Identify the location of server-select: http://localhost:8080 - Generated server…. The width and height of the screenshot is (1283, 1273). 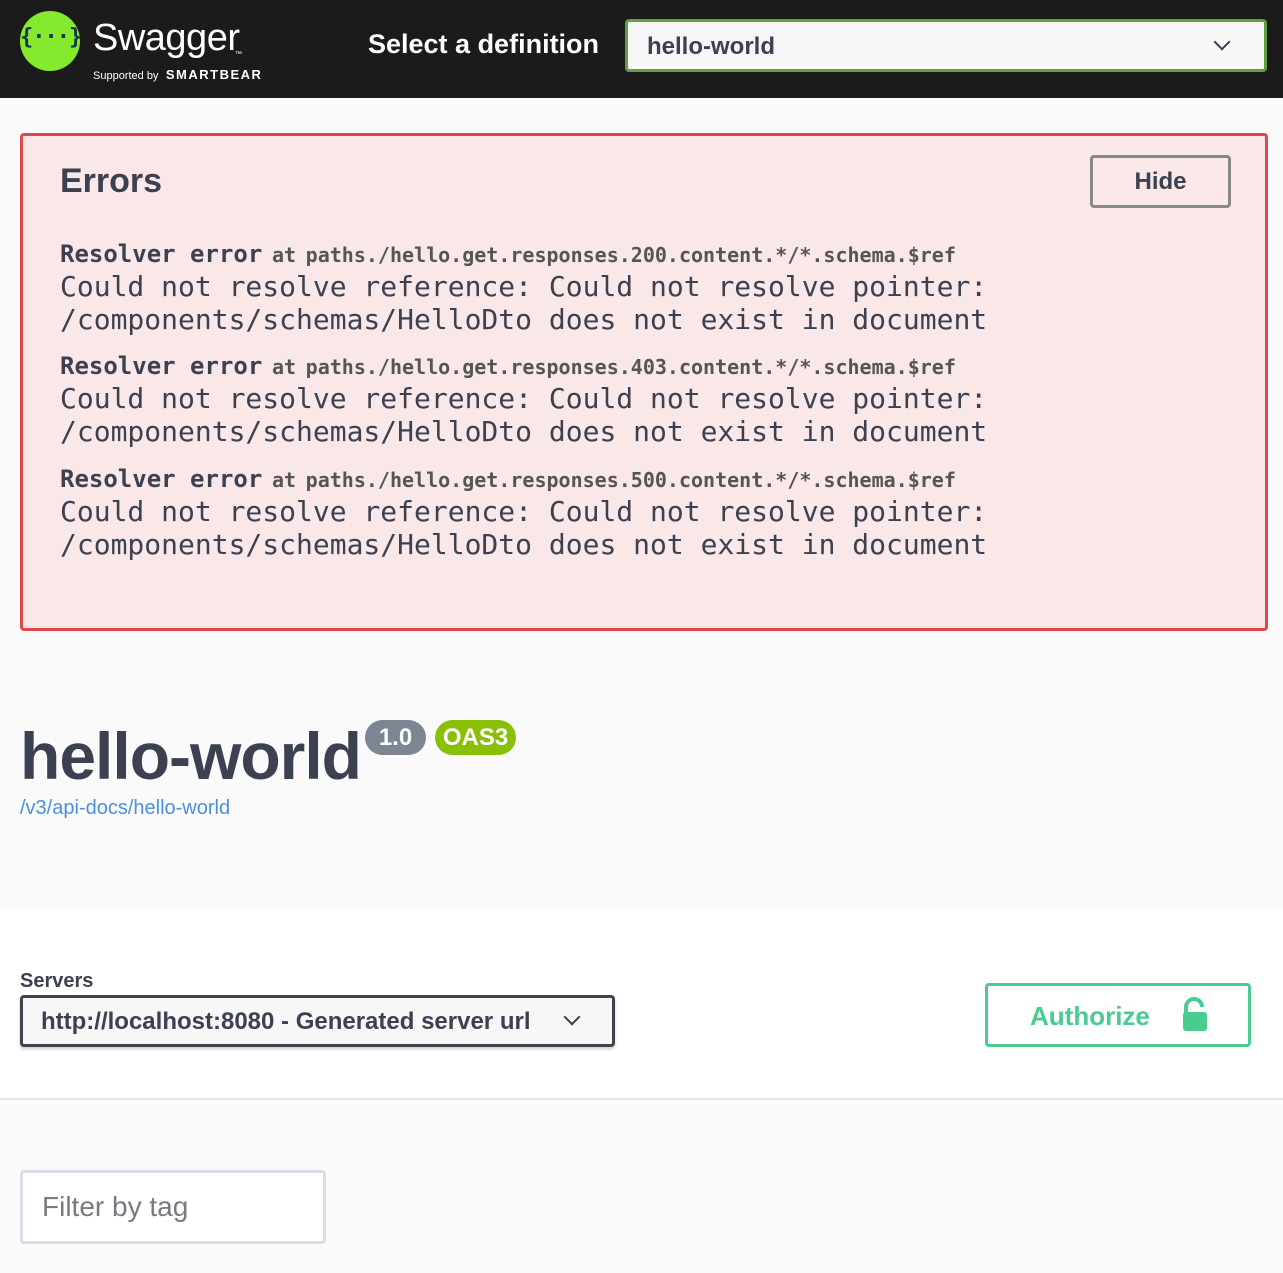
(317, 1021).